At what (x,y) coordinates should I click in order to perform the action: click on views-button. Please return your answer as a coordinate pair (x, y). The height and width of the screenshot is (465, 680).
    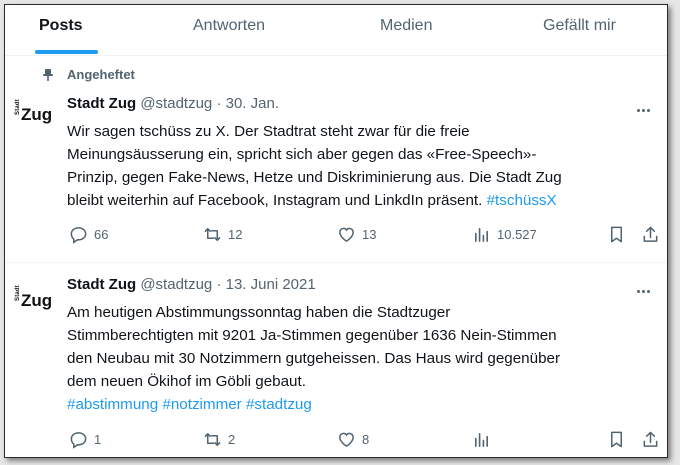
    Looking at the image, I should click on (484, 439).